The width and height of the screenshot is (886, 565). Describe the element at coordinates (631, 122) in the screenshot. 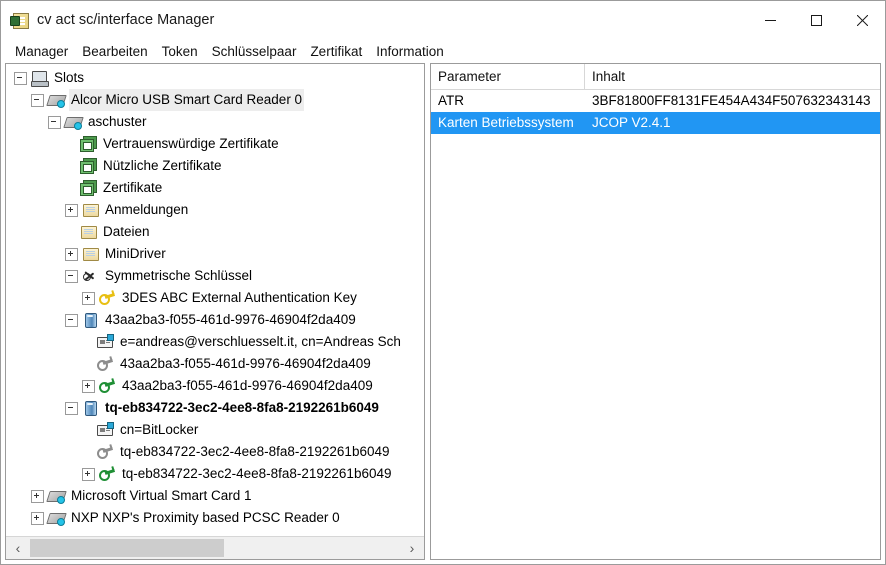

I see `cell-inhalt: JCOP V2.4.1` at that location.